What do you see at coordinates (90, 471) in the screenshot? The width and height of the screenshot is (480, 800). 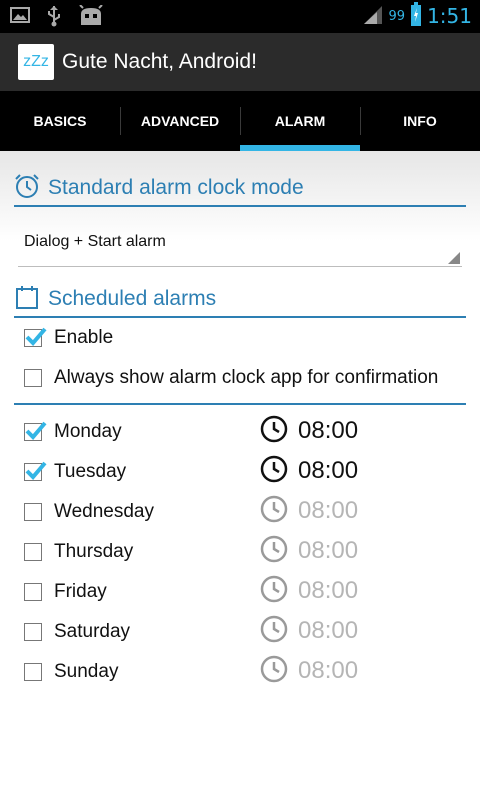 I see `day-label: Tuesday` at bounding box center [90, 471].